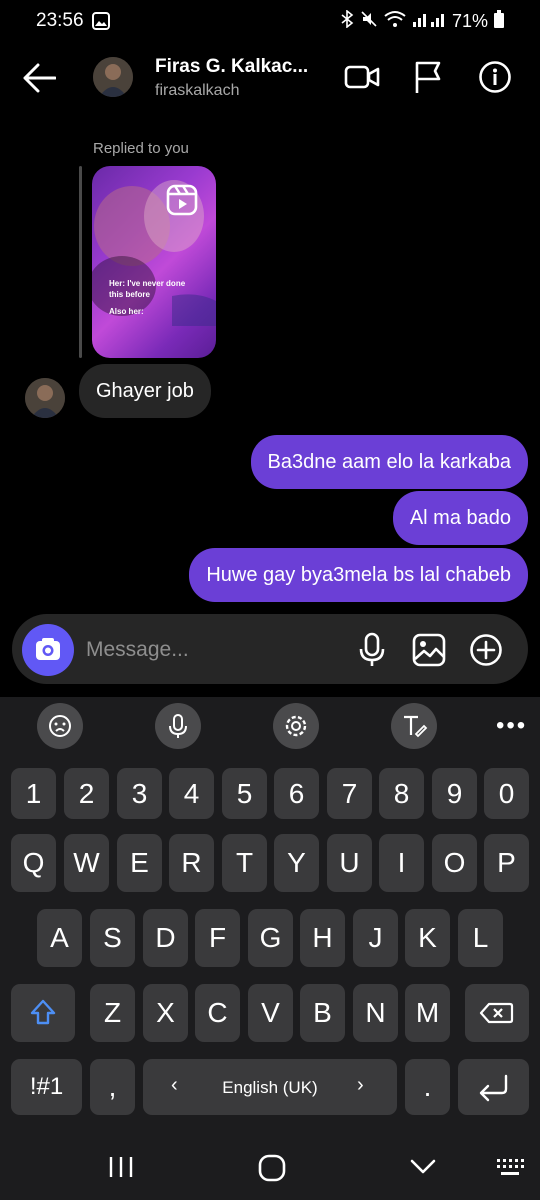 This screenshot has height=1200, width=540. Describe the element at coordinates (121, 1169) in the screenshot. I see `recent-apps-icon` at that location.